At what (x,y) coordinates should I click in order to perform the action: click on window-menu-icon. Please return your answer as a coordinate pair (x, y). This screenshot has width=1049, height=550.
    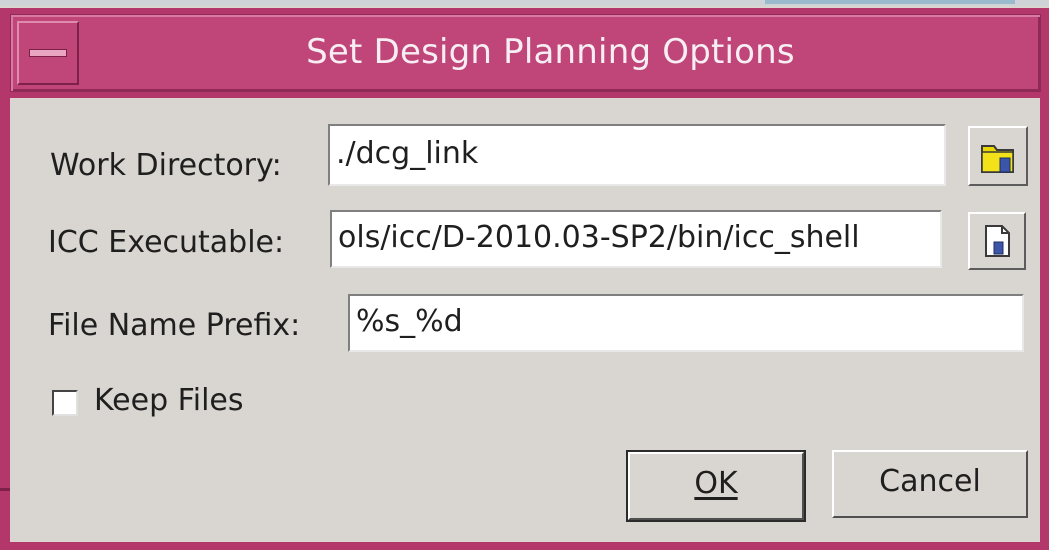
    Looking at the image, I should click on (48, 53).